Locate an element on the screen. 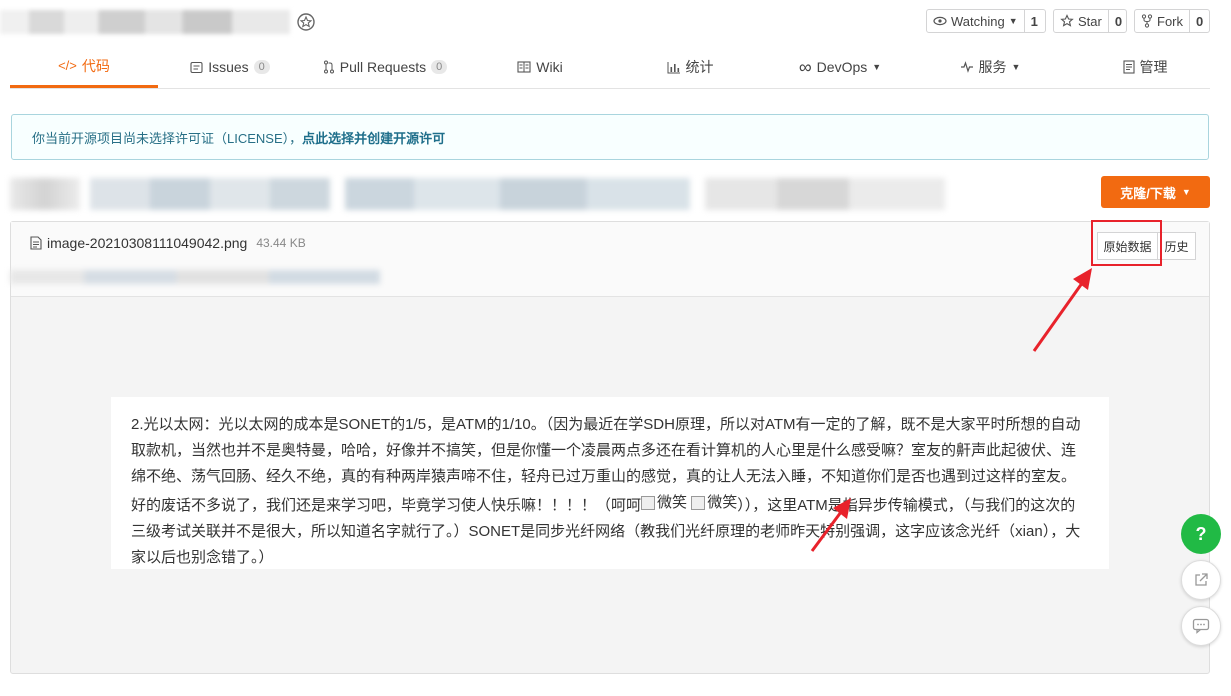 This screenshot has height=696, width=1231. share-button is located at coordinates (1201, 580).